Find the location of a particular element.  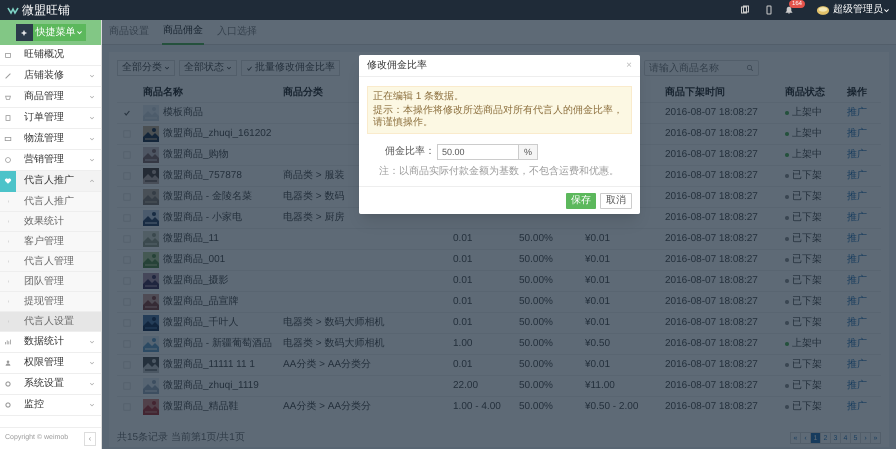

phone-icon is located at coordinates (769, 10).